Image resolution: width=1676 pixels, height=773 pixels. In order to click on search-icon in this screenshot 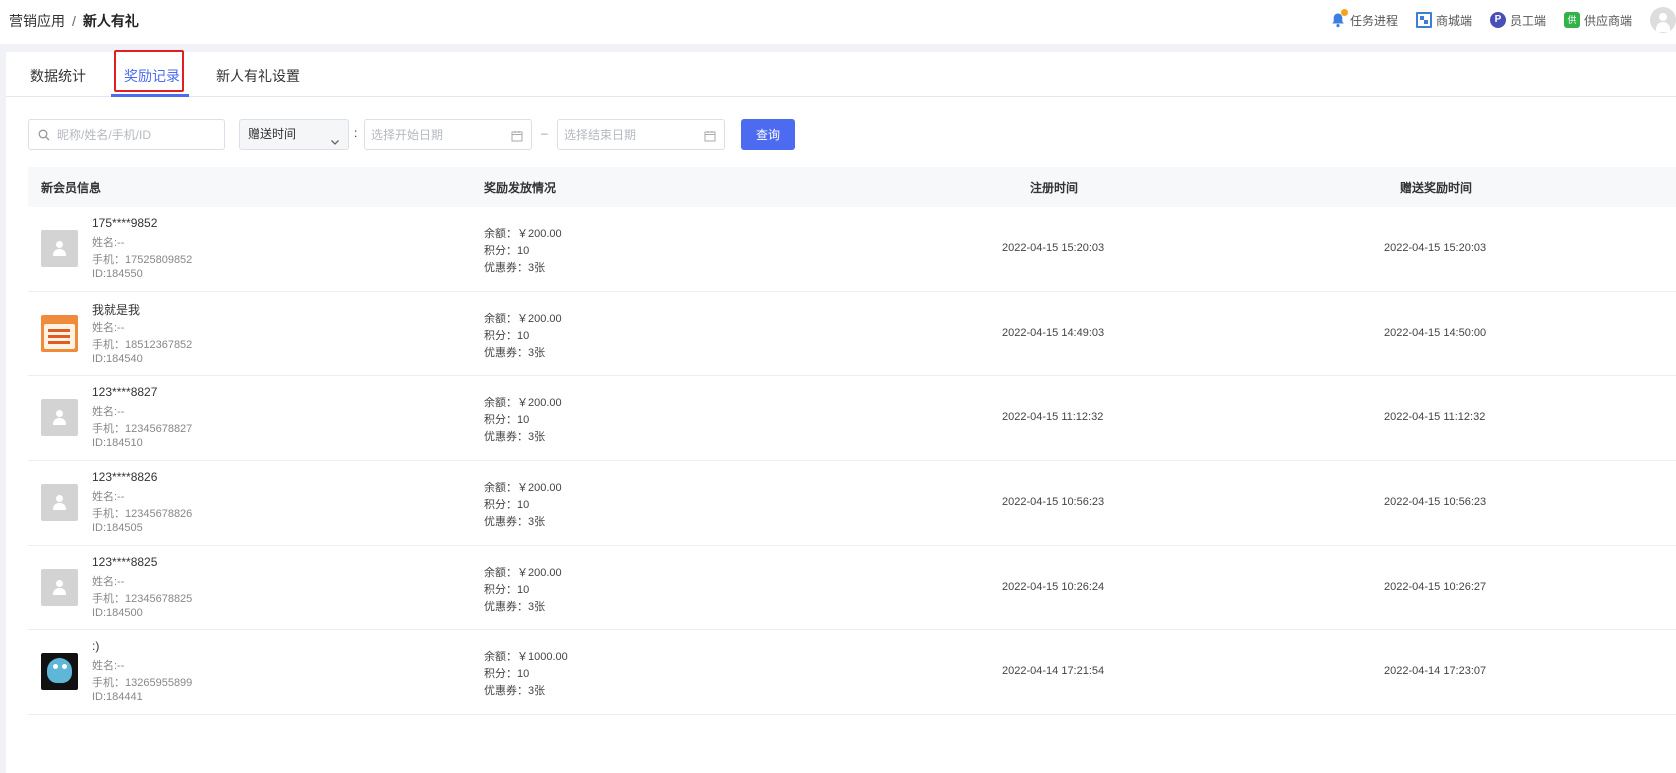, I will do `click(44, 134)`.